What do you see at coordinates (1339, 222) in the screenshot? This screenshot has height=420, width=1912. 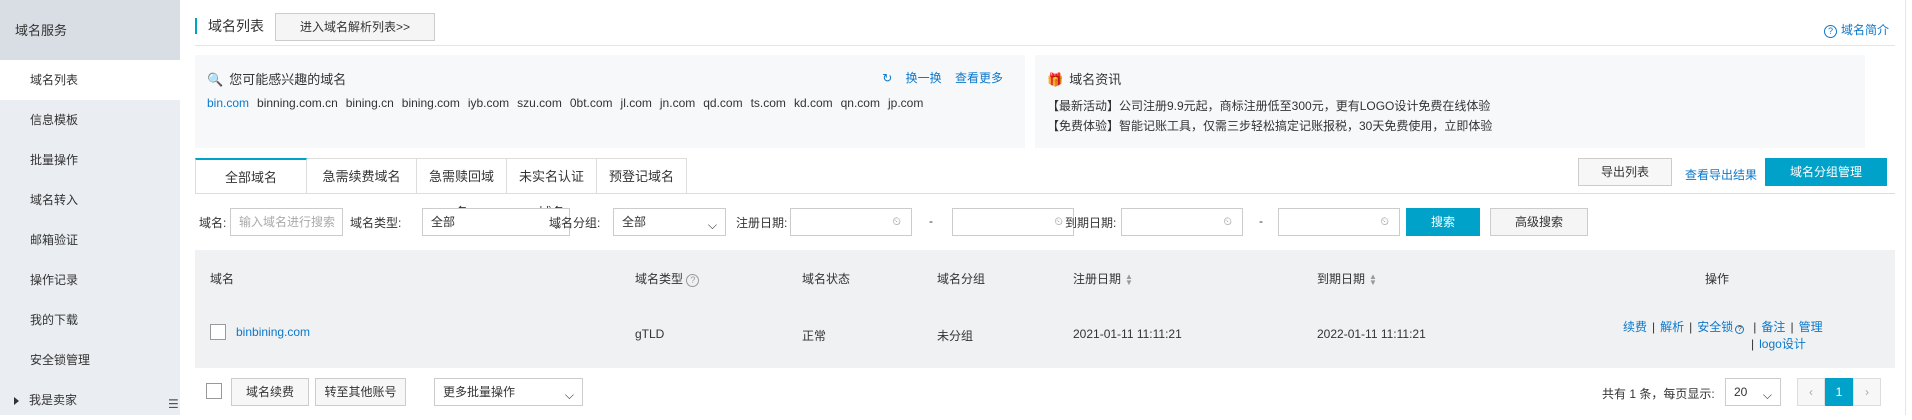 I see `exp-date-end: ⏲` at bounding box center [1339, 222].